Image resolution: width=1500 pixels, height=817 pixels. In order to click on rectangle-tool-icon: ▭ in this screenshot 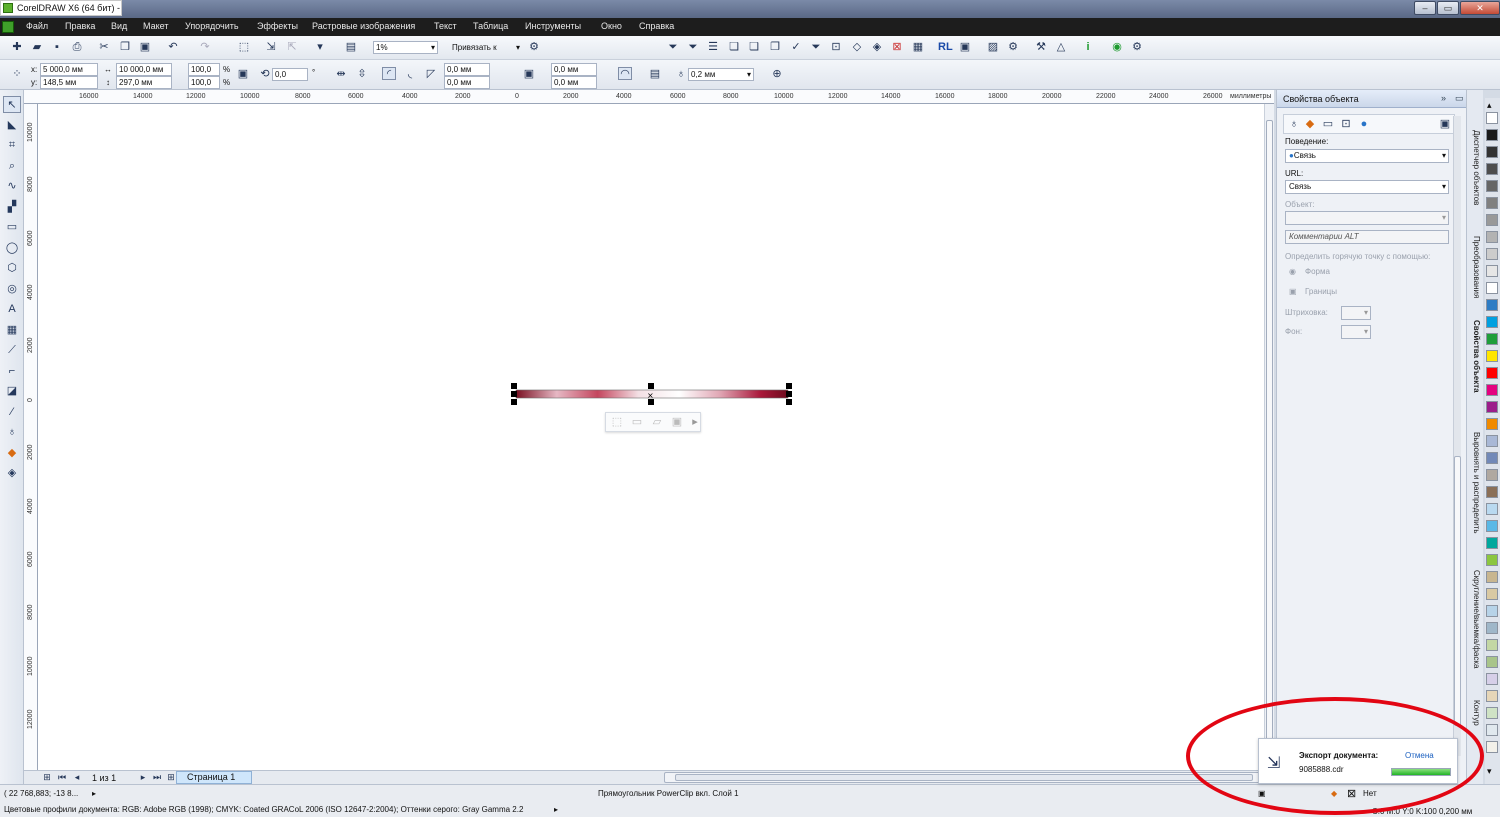, I will do `click(12, 227)`.